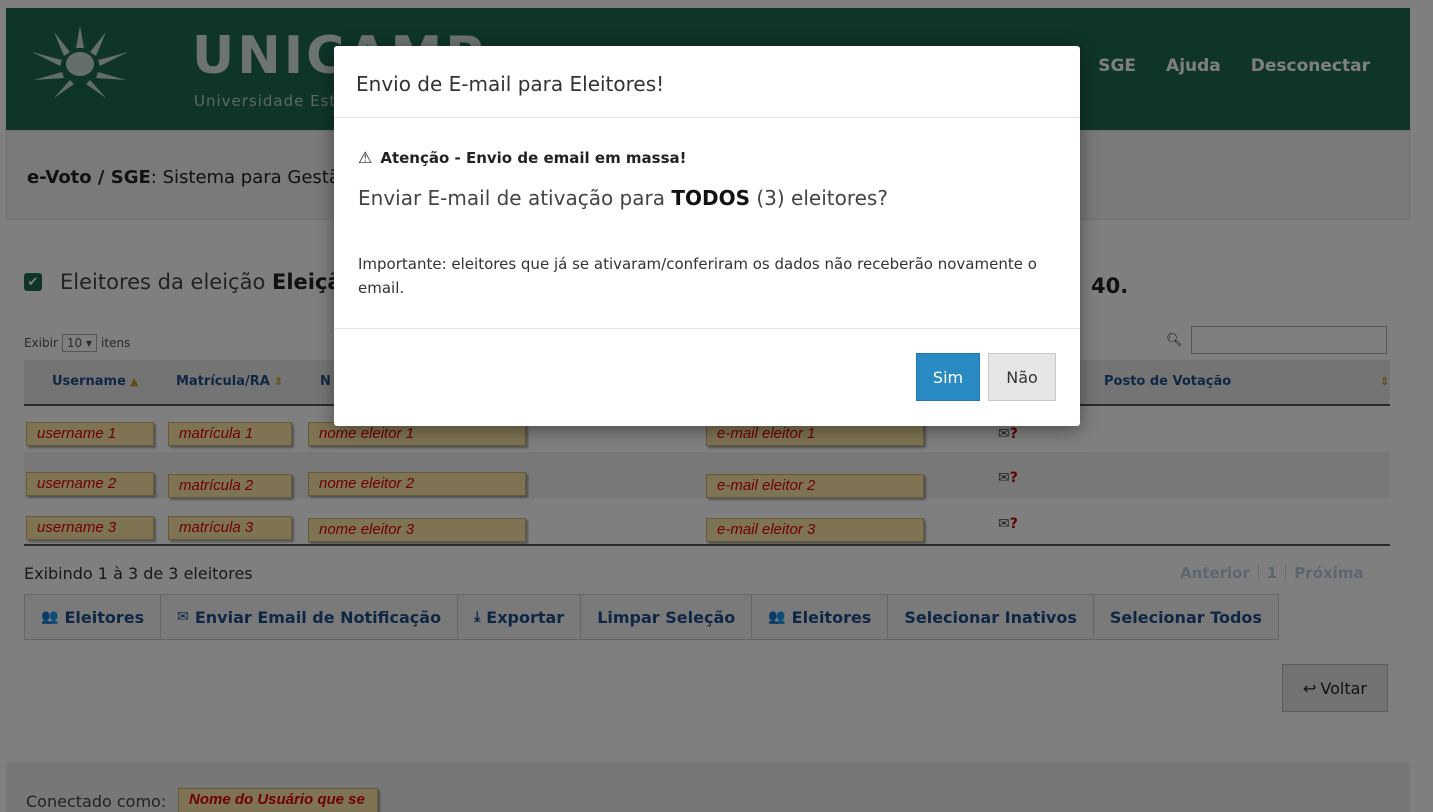 The width and height of the screenshot is (1433, 812). I want to click on warning-icon: ⚠, so click(365, 157).